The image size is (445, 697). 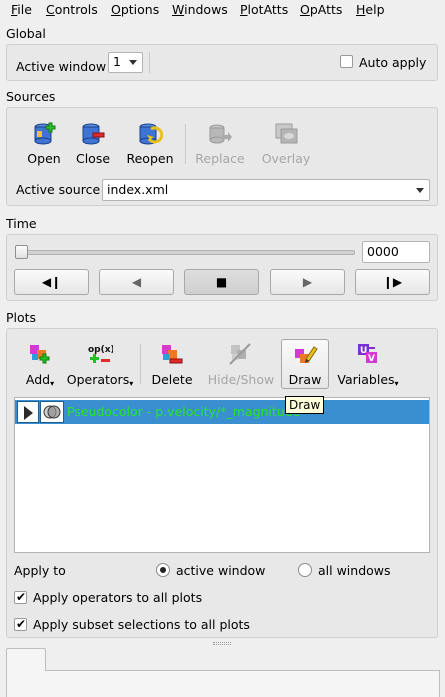 What do you see at coordinates (28, 412) in the screenshot?
I see `expand-arrow-icon` at bounding box center [28, 412].